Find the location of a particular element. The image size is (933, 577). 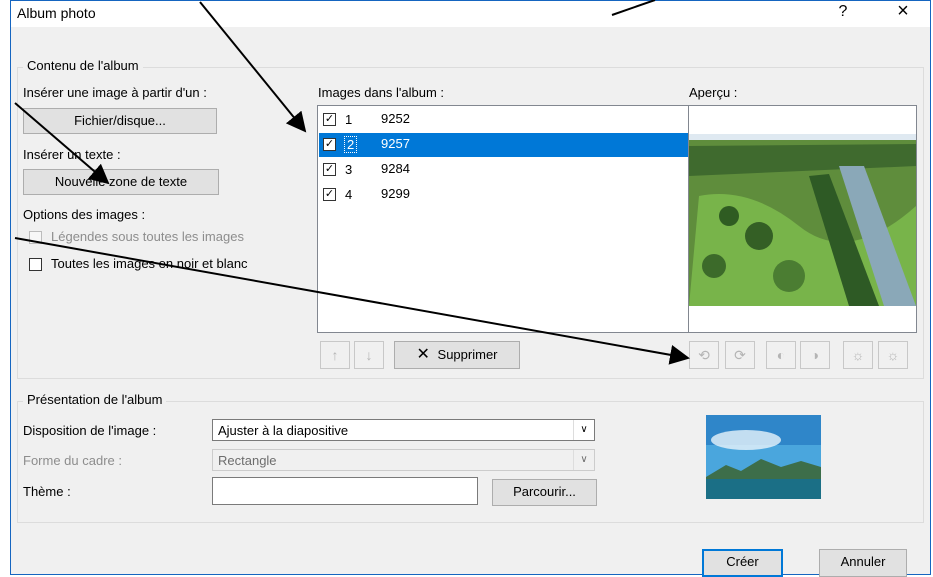

image-layout-value: Ajuster à la diapositive is located at coordinates (283, 430).